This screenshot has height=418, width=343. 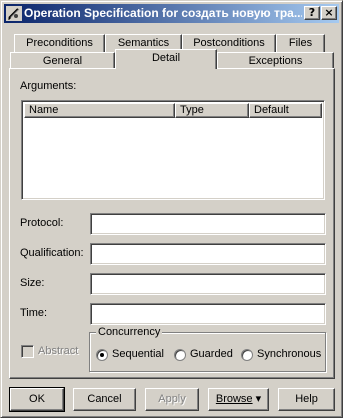 I want to click on tab-detail: Detail, so click(x=166, y=59).